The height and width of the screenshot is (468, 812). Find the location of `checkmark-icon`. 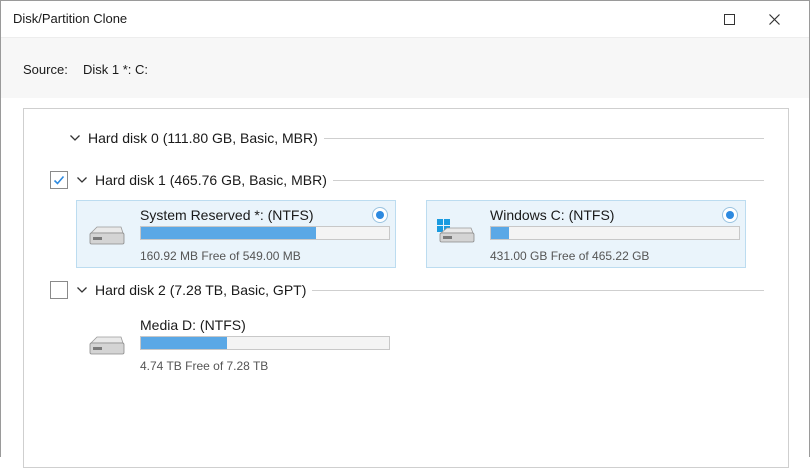

checkmark-icon is located at coordinates (59, 180).